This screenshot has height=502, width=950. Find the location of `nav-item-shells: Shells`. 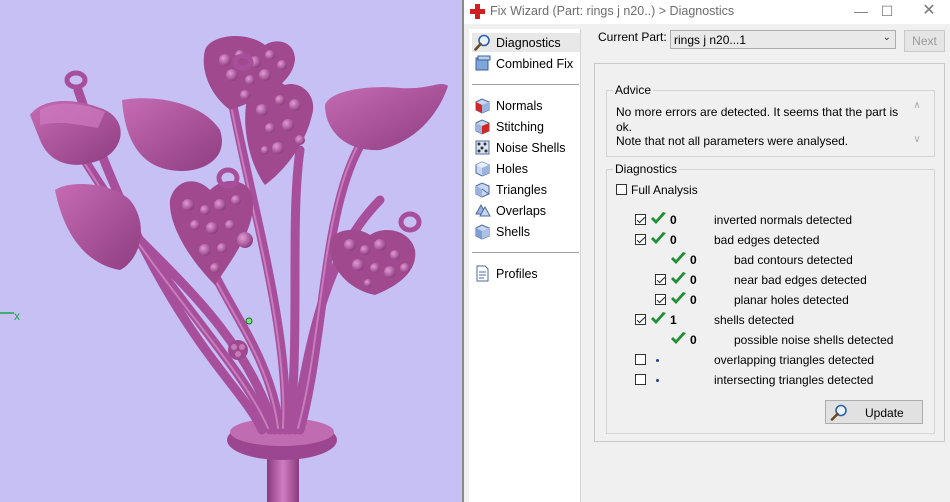

nav-item-shells: Shells is located at coordinates (526, 231).